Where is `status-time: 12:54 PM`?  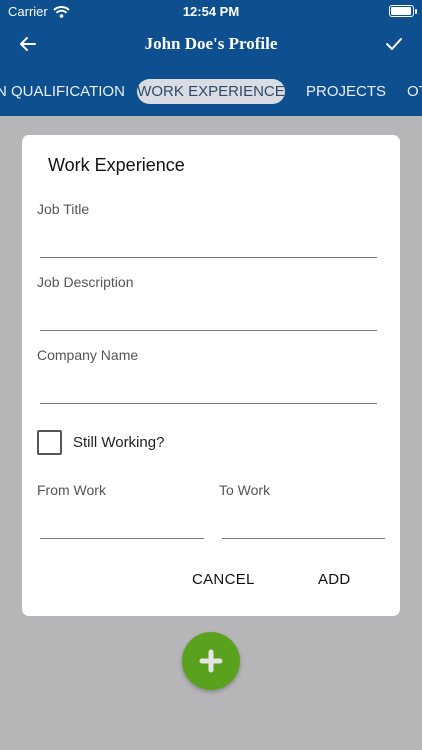 status-time: 12:54 PM is located at coordinates (211, 11).